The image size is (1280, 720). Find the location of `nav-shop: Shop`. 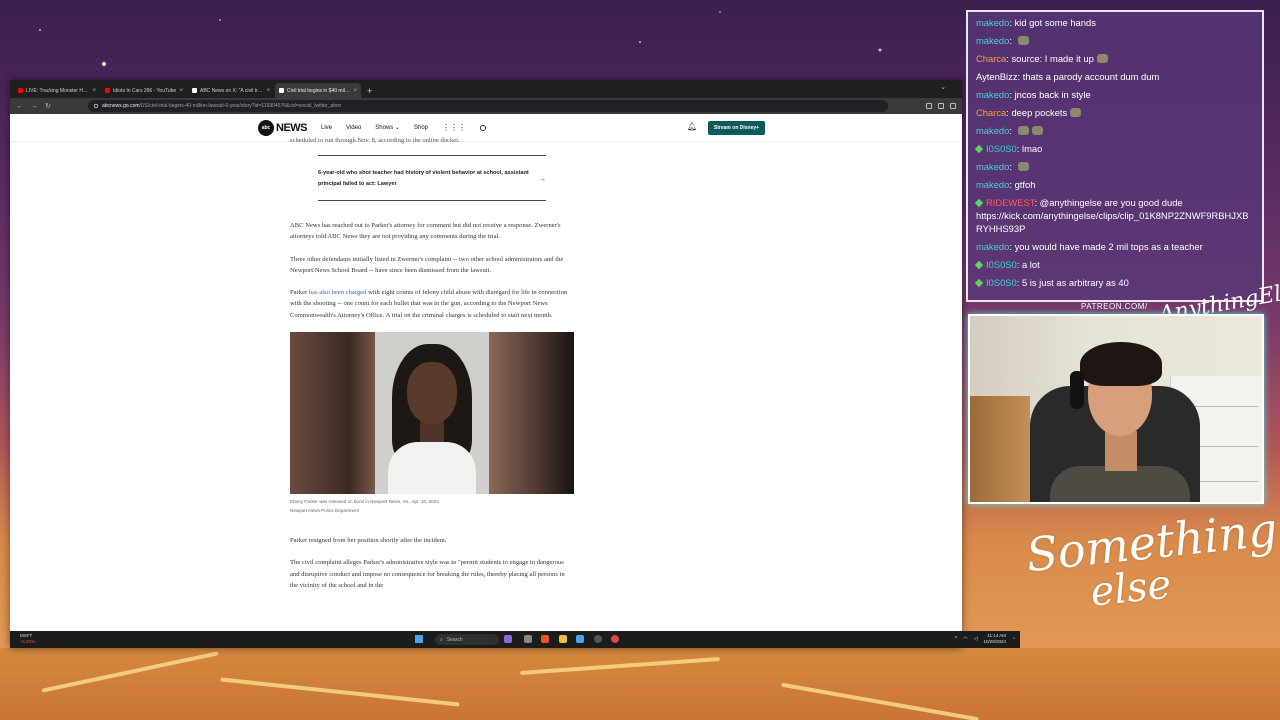

nav-shop: Shop is located at coordinates (421, 128).